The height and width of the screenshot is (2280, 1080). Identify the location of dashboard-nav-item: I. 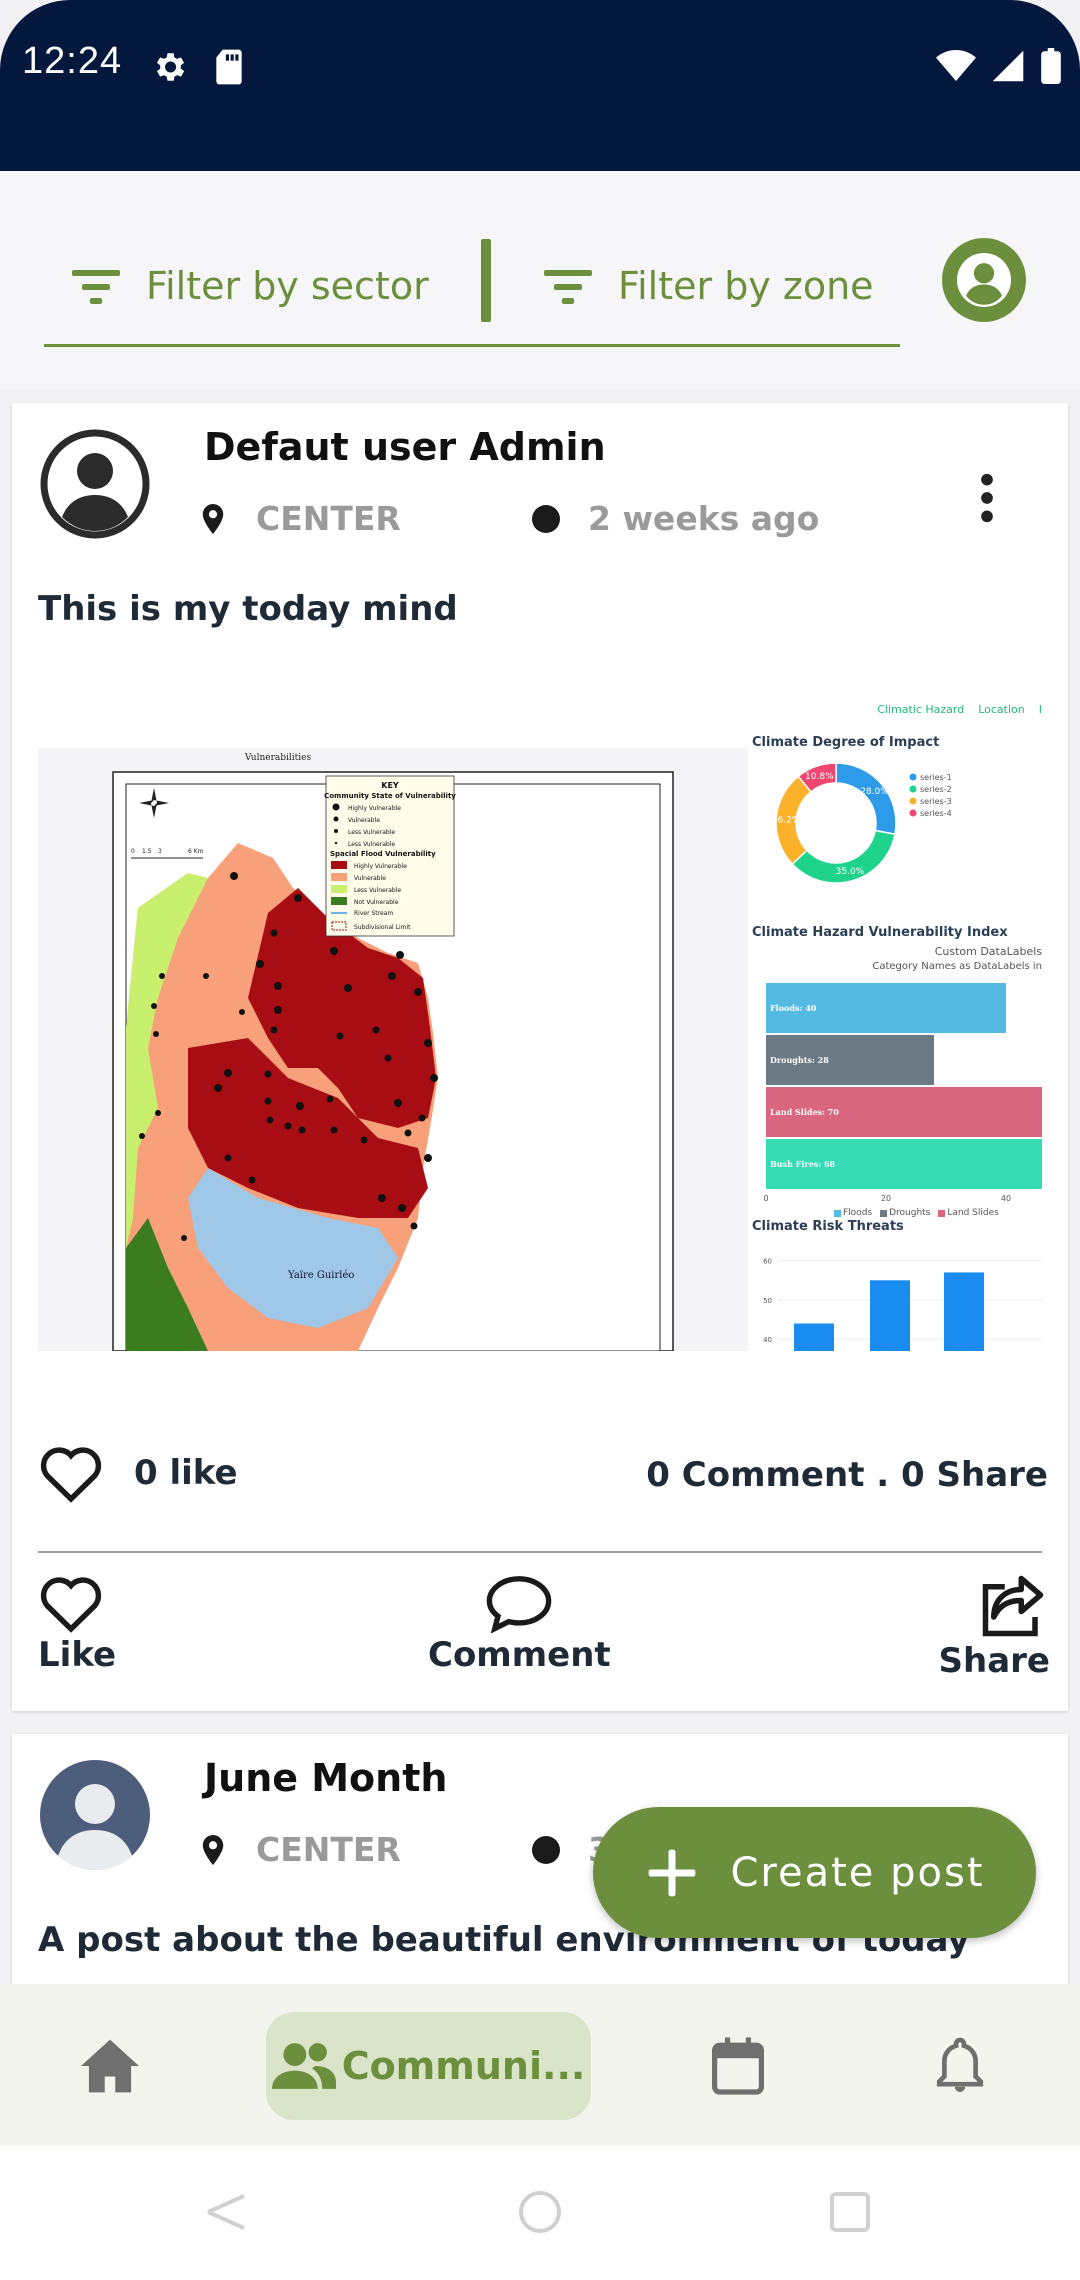
(1040, 709).